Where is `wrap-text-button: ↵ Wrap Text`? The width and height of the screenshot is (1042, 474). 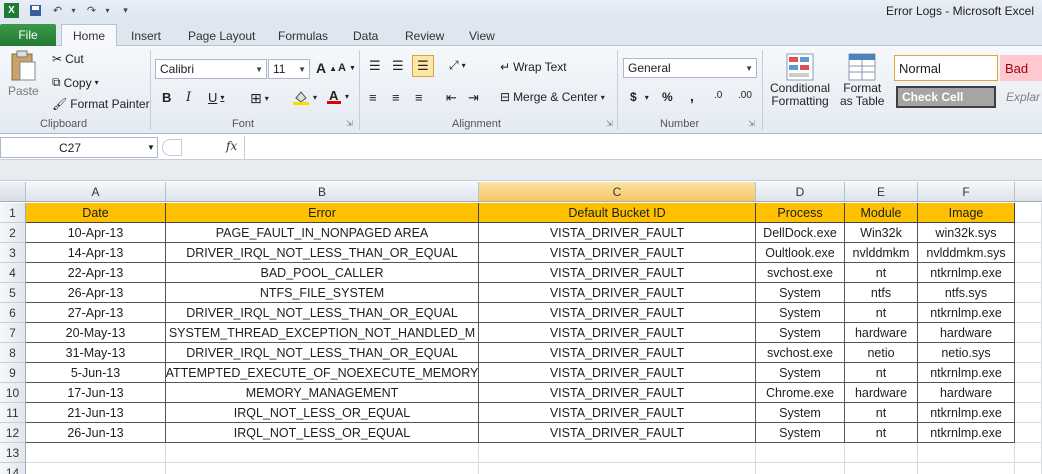 wrap-text-button: ↵ Wrap Text is located at coordinates (533, 67).